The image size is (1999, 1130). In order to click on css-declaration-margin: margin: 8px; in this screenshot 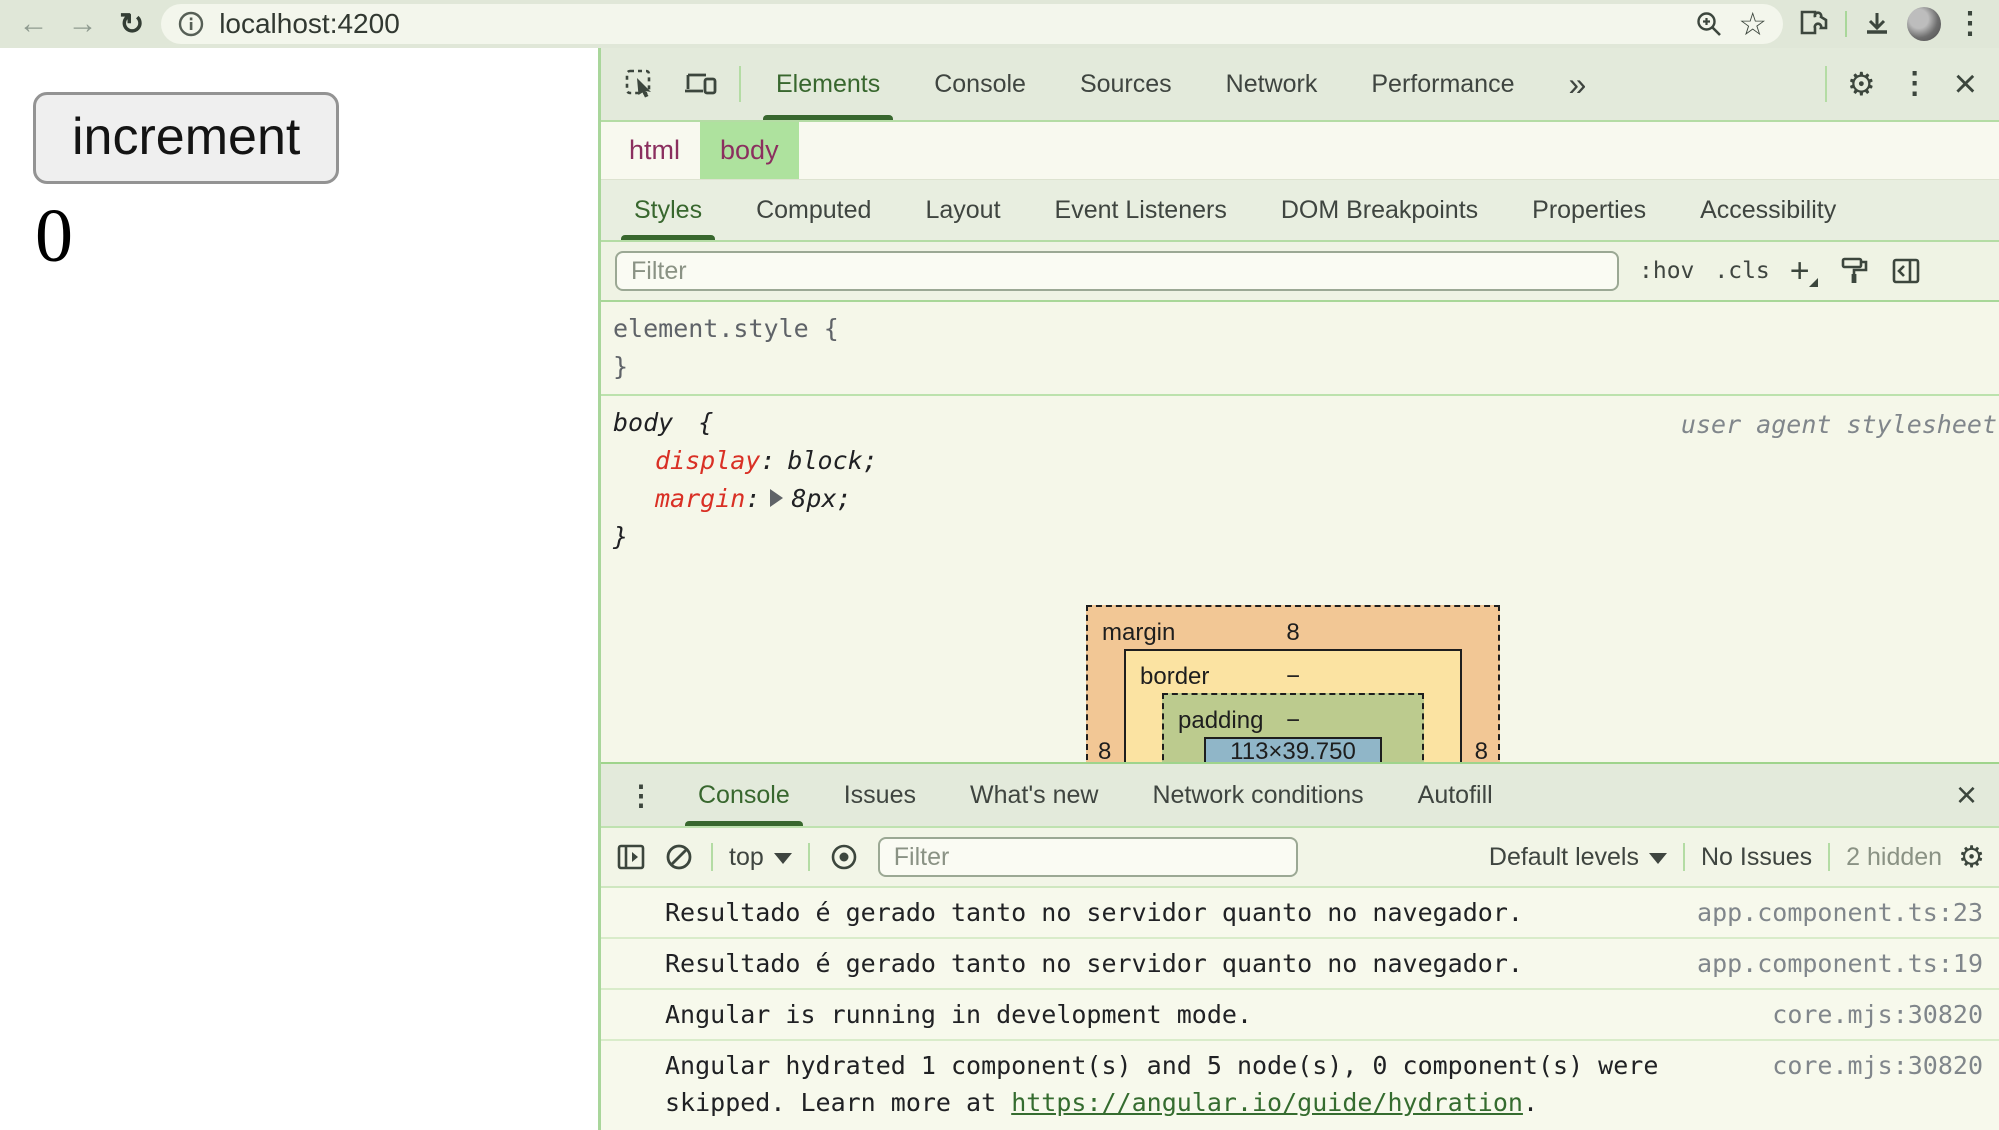, I will do `click(1300, 499)`.